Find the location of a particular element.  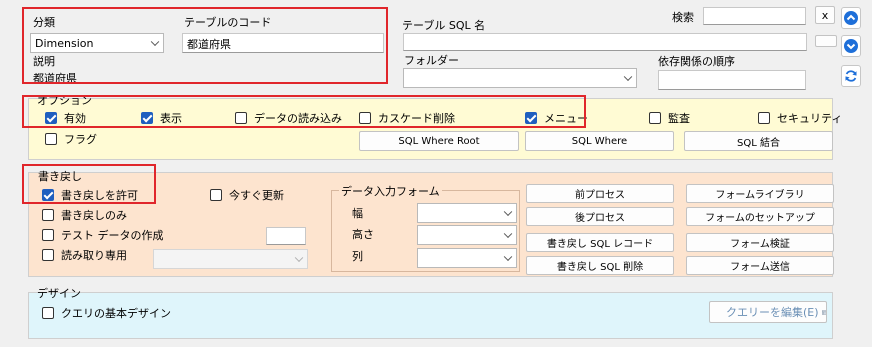

refresh-button is located at coordinates (851, 76).